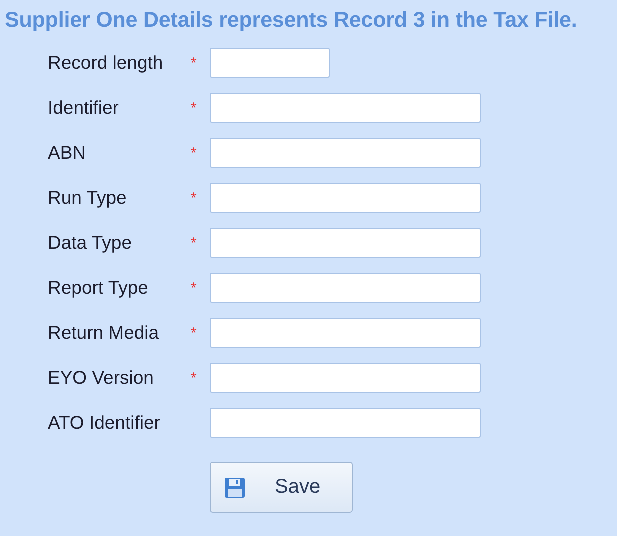  Describe the element at coordinates (281, 487) in the screenshot. I see `save-button: Save` at that location.